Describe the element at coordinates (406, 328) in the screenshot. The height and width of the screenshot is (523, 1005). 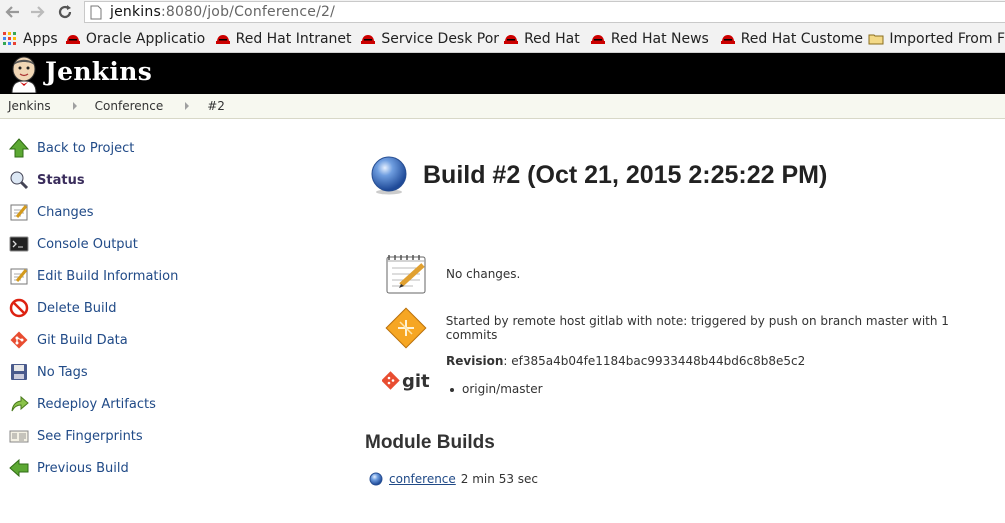
I see `build-cause-icon` at that location.